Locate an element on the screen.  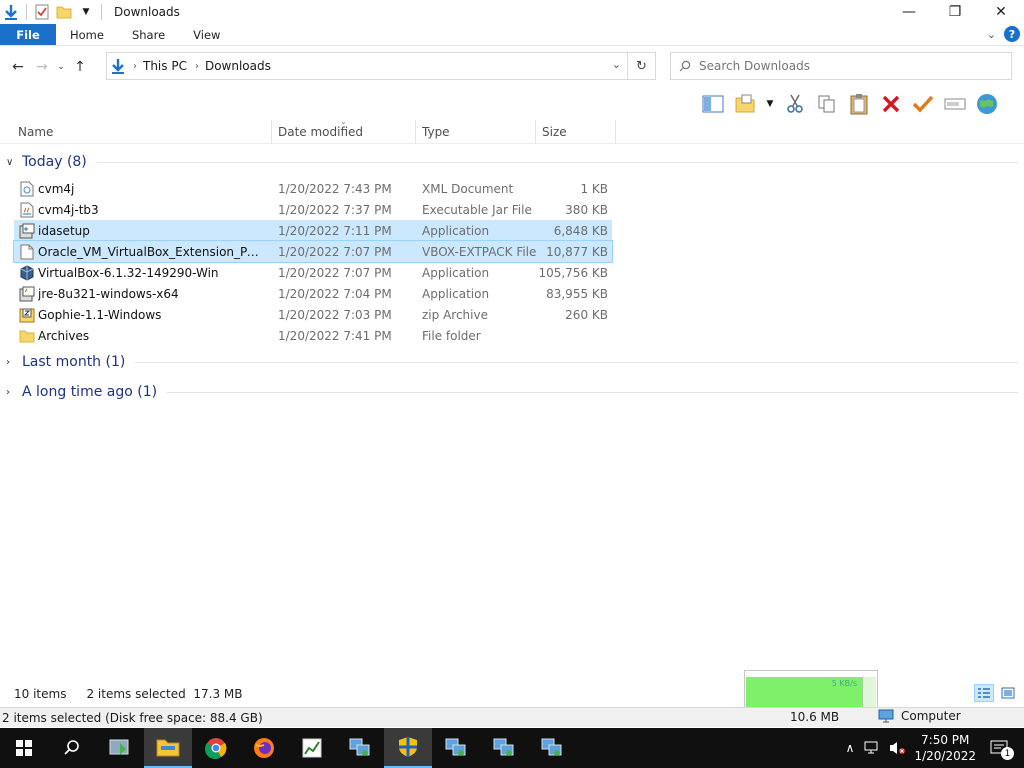
cut-icon is located at coordinates (795, 104).